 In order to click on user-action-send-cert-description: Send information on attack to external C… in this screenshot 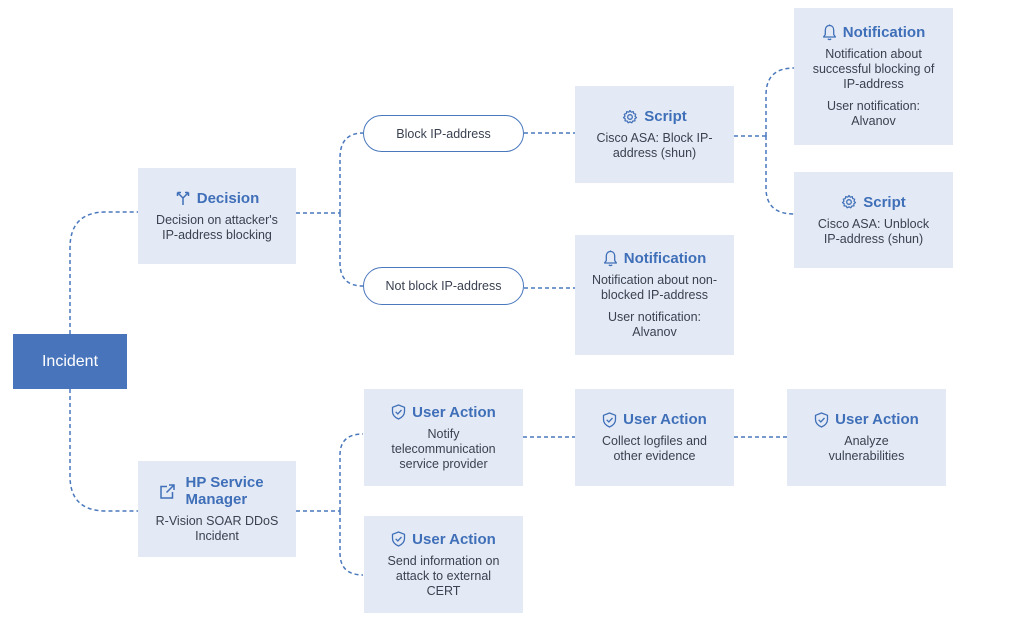, I will do `click(443, 575)`.